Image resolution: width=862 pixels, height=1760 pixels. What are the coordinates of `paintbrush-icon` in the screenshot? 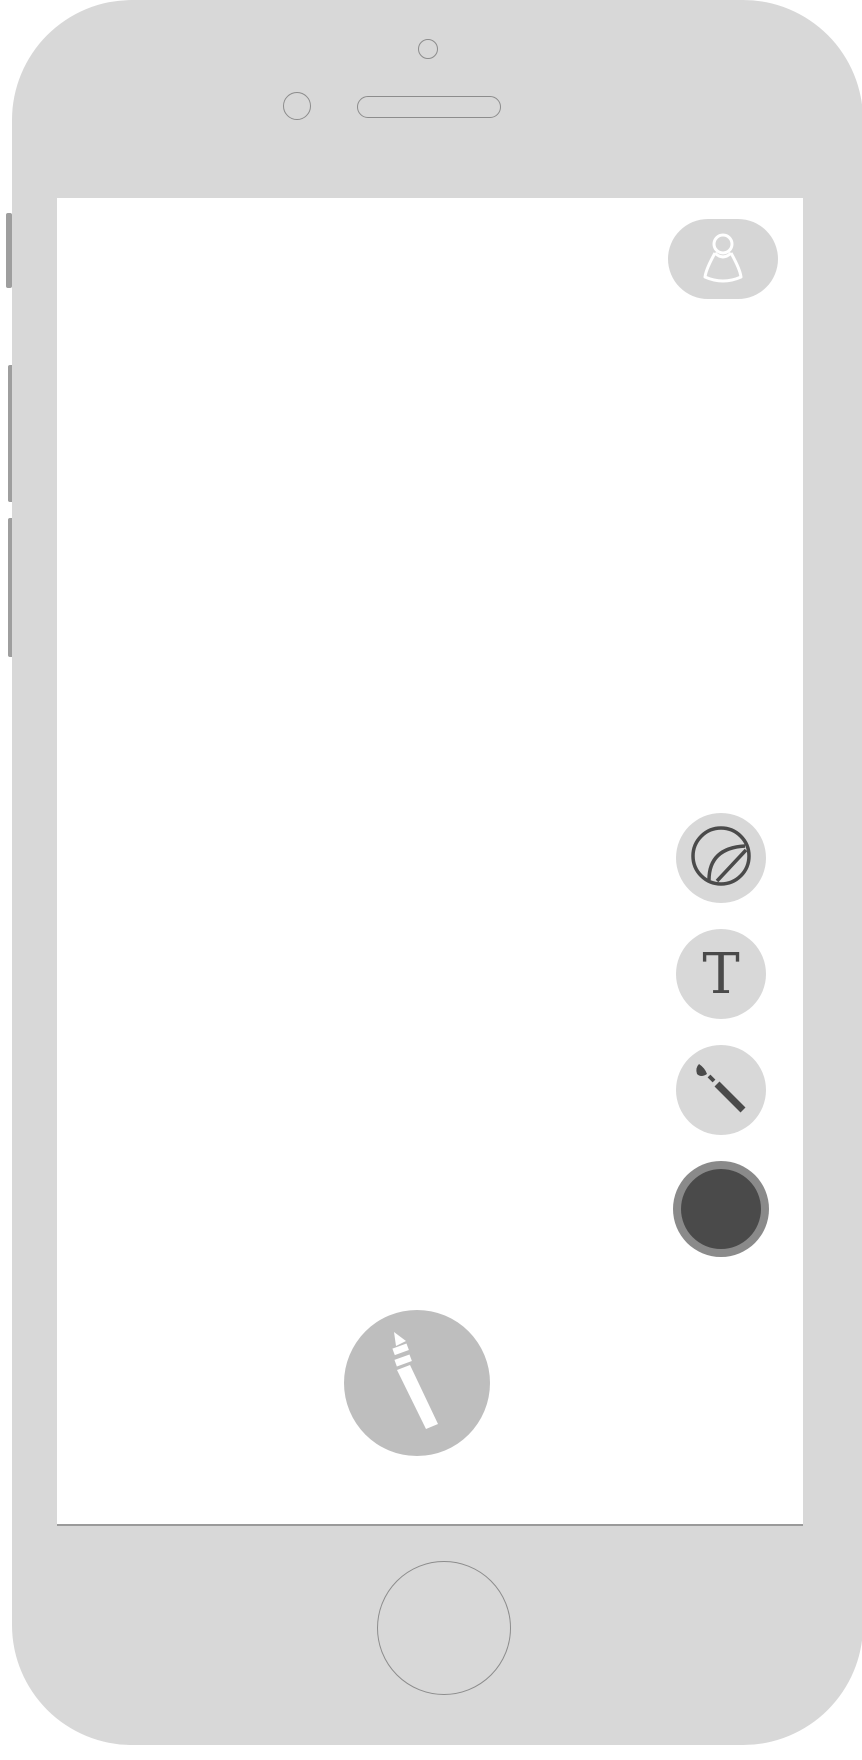 It's located at (721, 1090).